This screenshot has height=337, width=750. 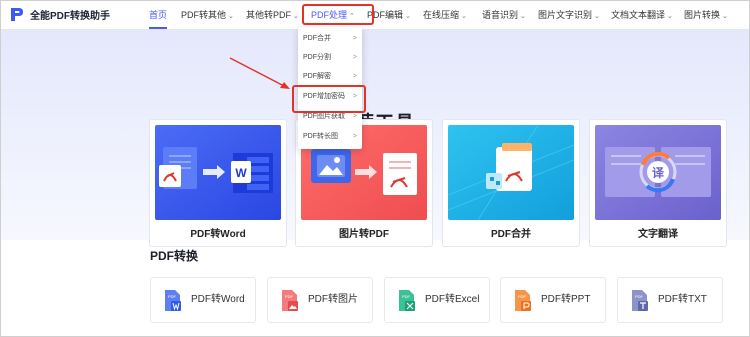 What do you see at coordinates (320, 136) in the screenshot?
I see `dropdown-item-label: PDF转长图` at bounding box center [320, 136].